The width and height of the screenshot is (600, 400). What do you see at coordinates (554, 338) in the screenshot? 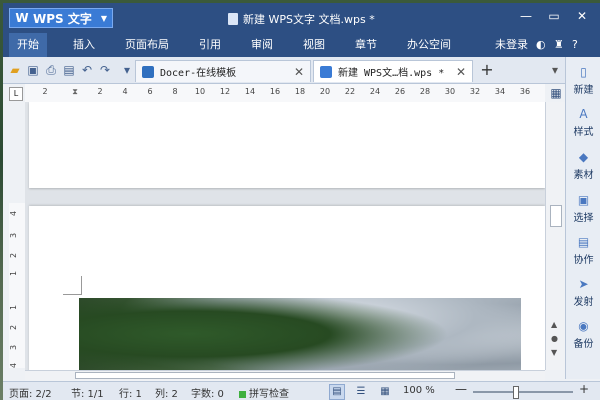
I see `select-browse-object-icon: ●` at bounding box center [554, 338].